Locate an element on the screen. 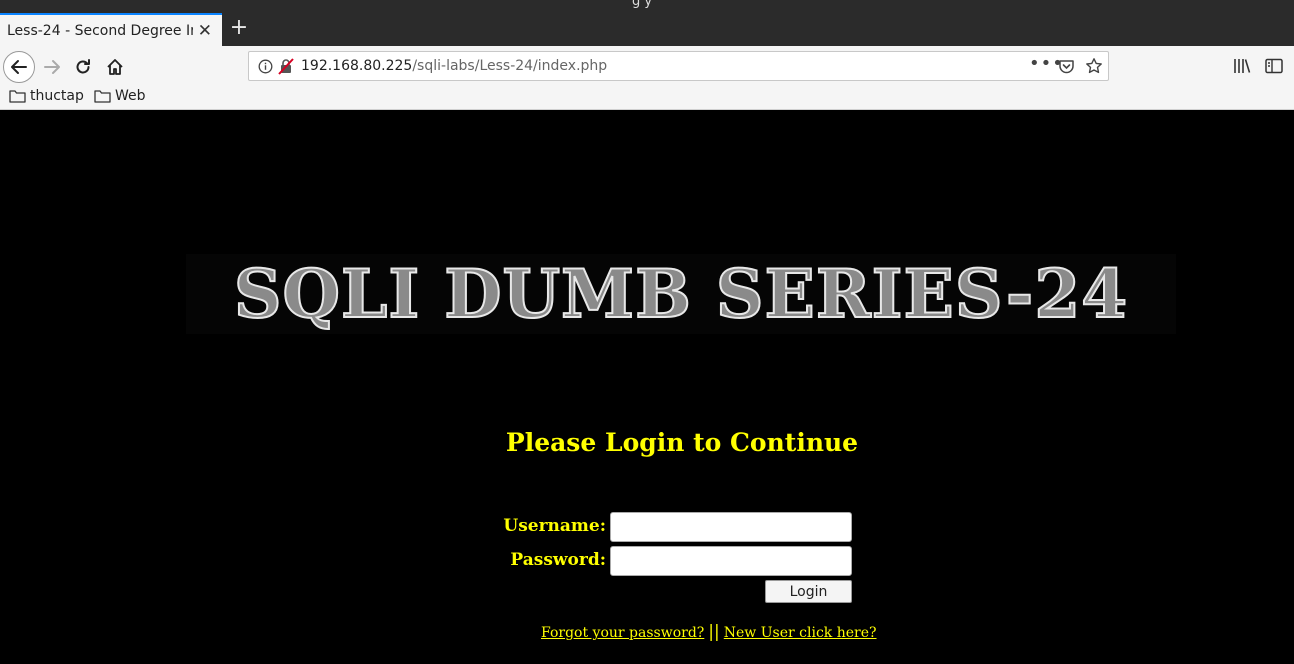  url-path: /sqli-labs/Less-24/index.php is located at coordinates (510, 66).